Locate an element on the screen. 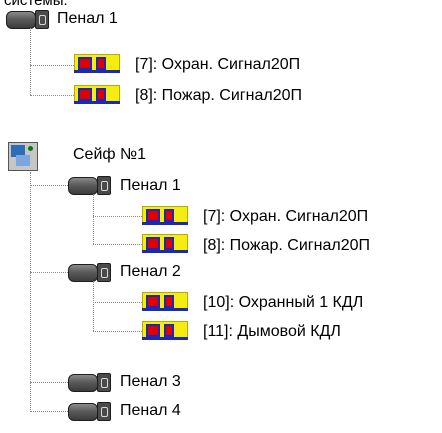  tree-node-label: Сейф №1 is located at coordinates (109, 155).